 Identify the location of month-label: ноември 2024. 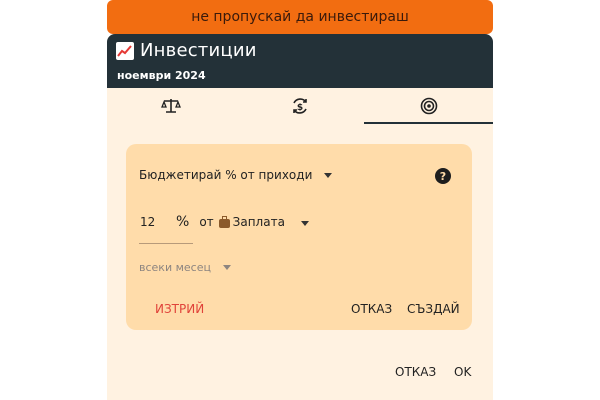
(161, 75).